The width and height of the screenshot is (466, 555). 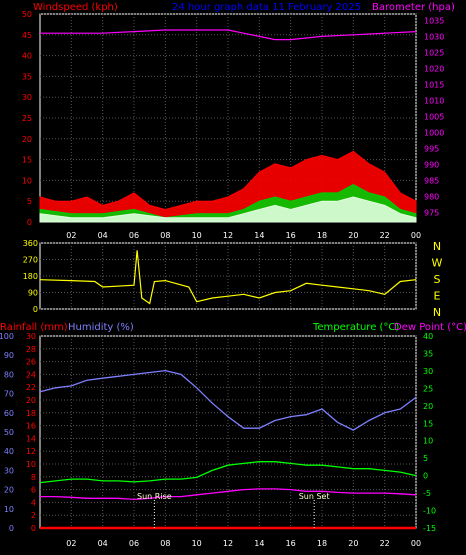 What do you see at coordinates (431, 180) in the screenshot?
I see `axis-tick-label: 985` at bounding box center [431, 180].